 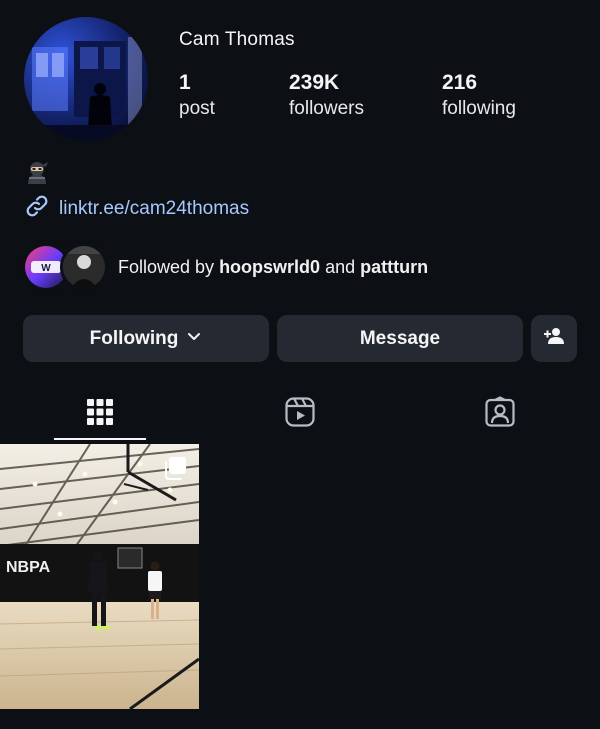 I want to click on tab-grid, so click(x=100, y=414).